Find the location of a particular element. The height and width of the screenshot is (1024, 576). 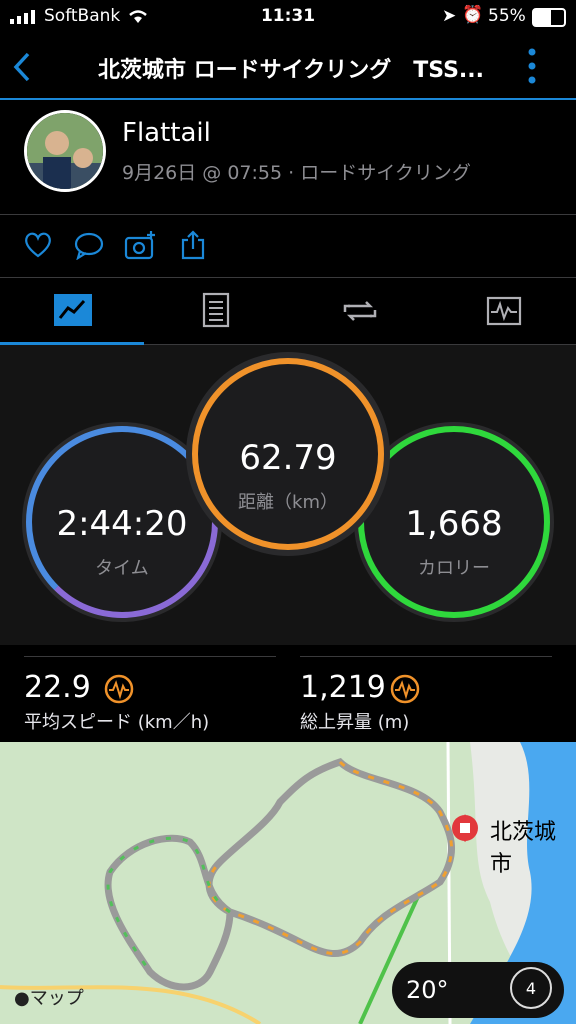

back-icon is located at coordinates (22, 67).